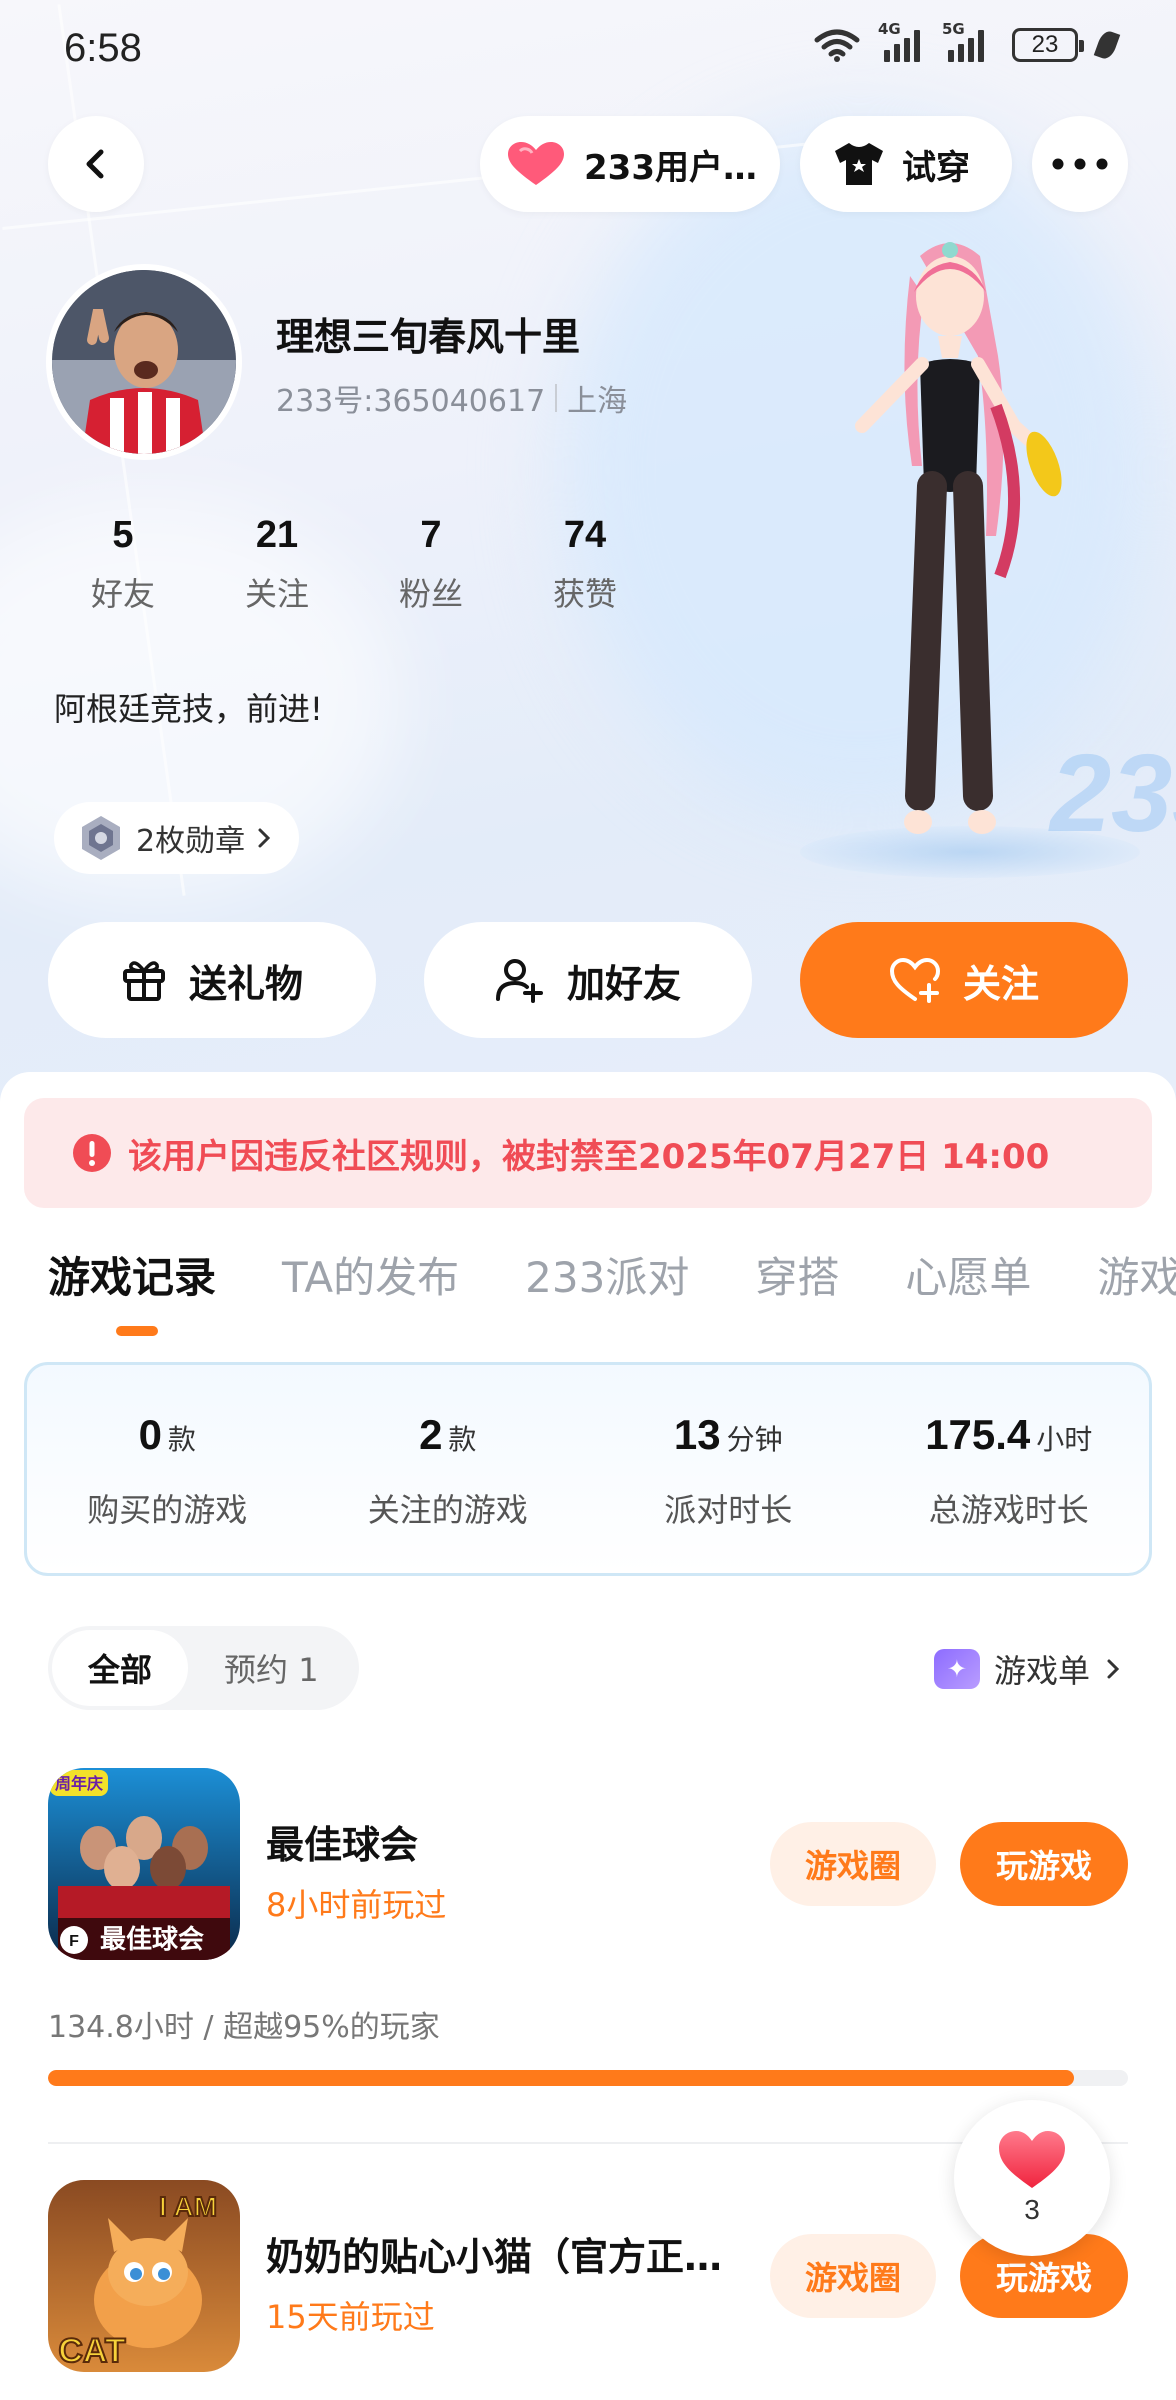 This screenshot has width=1176, height=2400. I want to click on user-name: 理想三旬春风十里, so click(428, 337).